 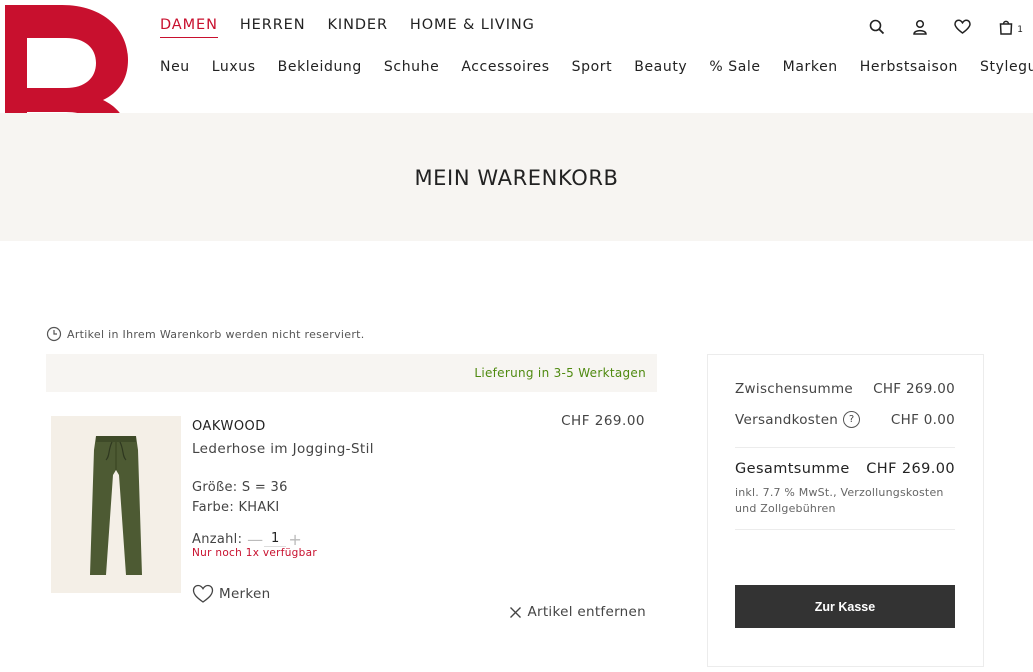 What do you see at coordinates (962, 27) in the screenshot?
I see `wishlist-heart-icon` at bounding box center [962, 27].